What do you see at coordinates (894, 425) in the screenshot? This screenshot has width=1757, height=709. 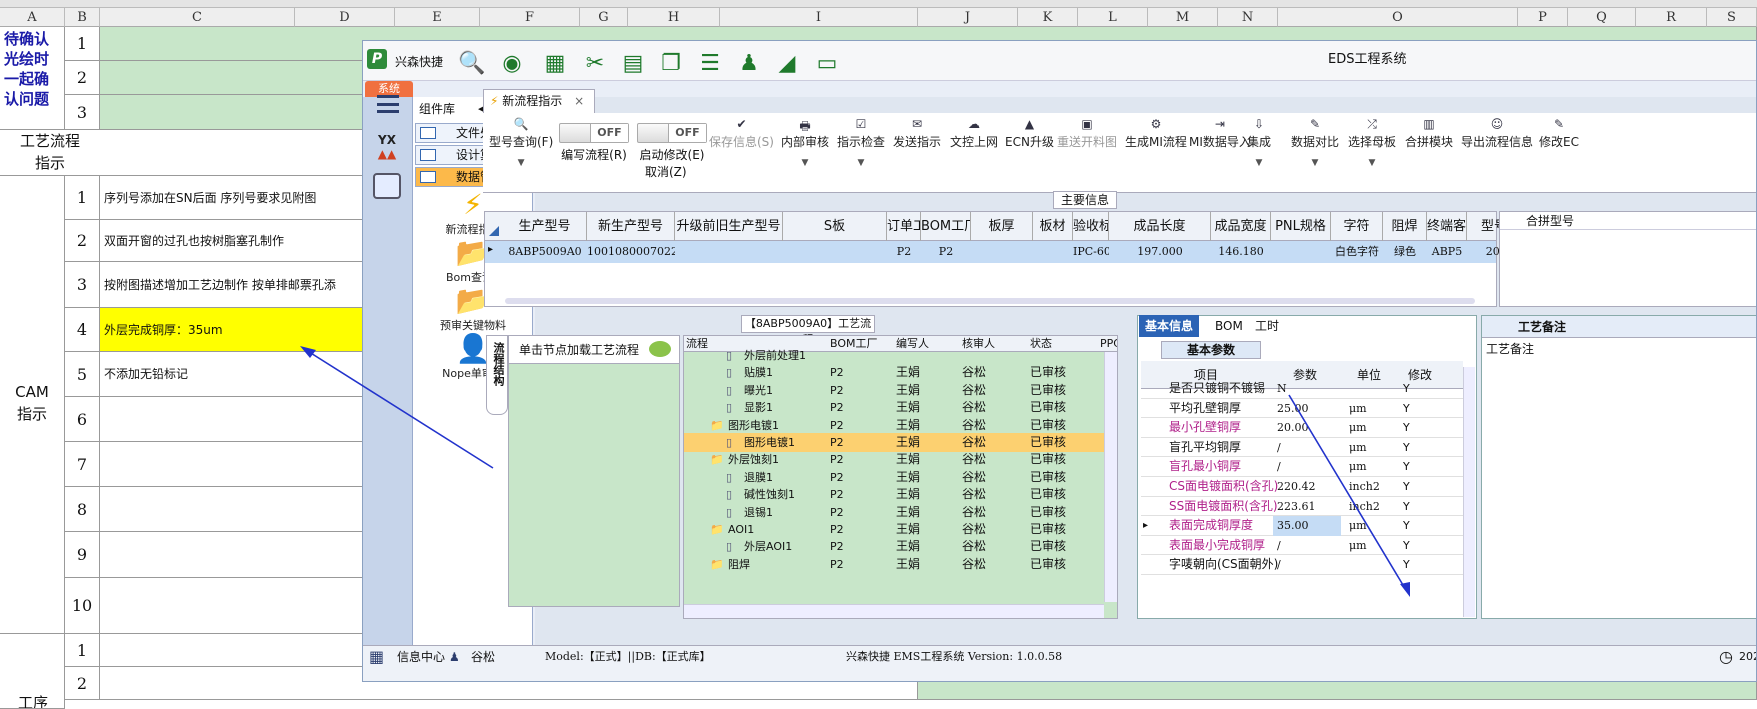 I see `flow-row: 📁 图形电镀1 P2 王娟 谷松 已审核` at bounding box center [894, 425].